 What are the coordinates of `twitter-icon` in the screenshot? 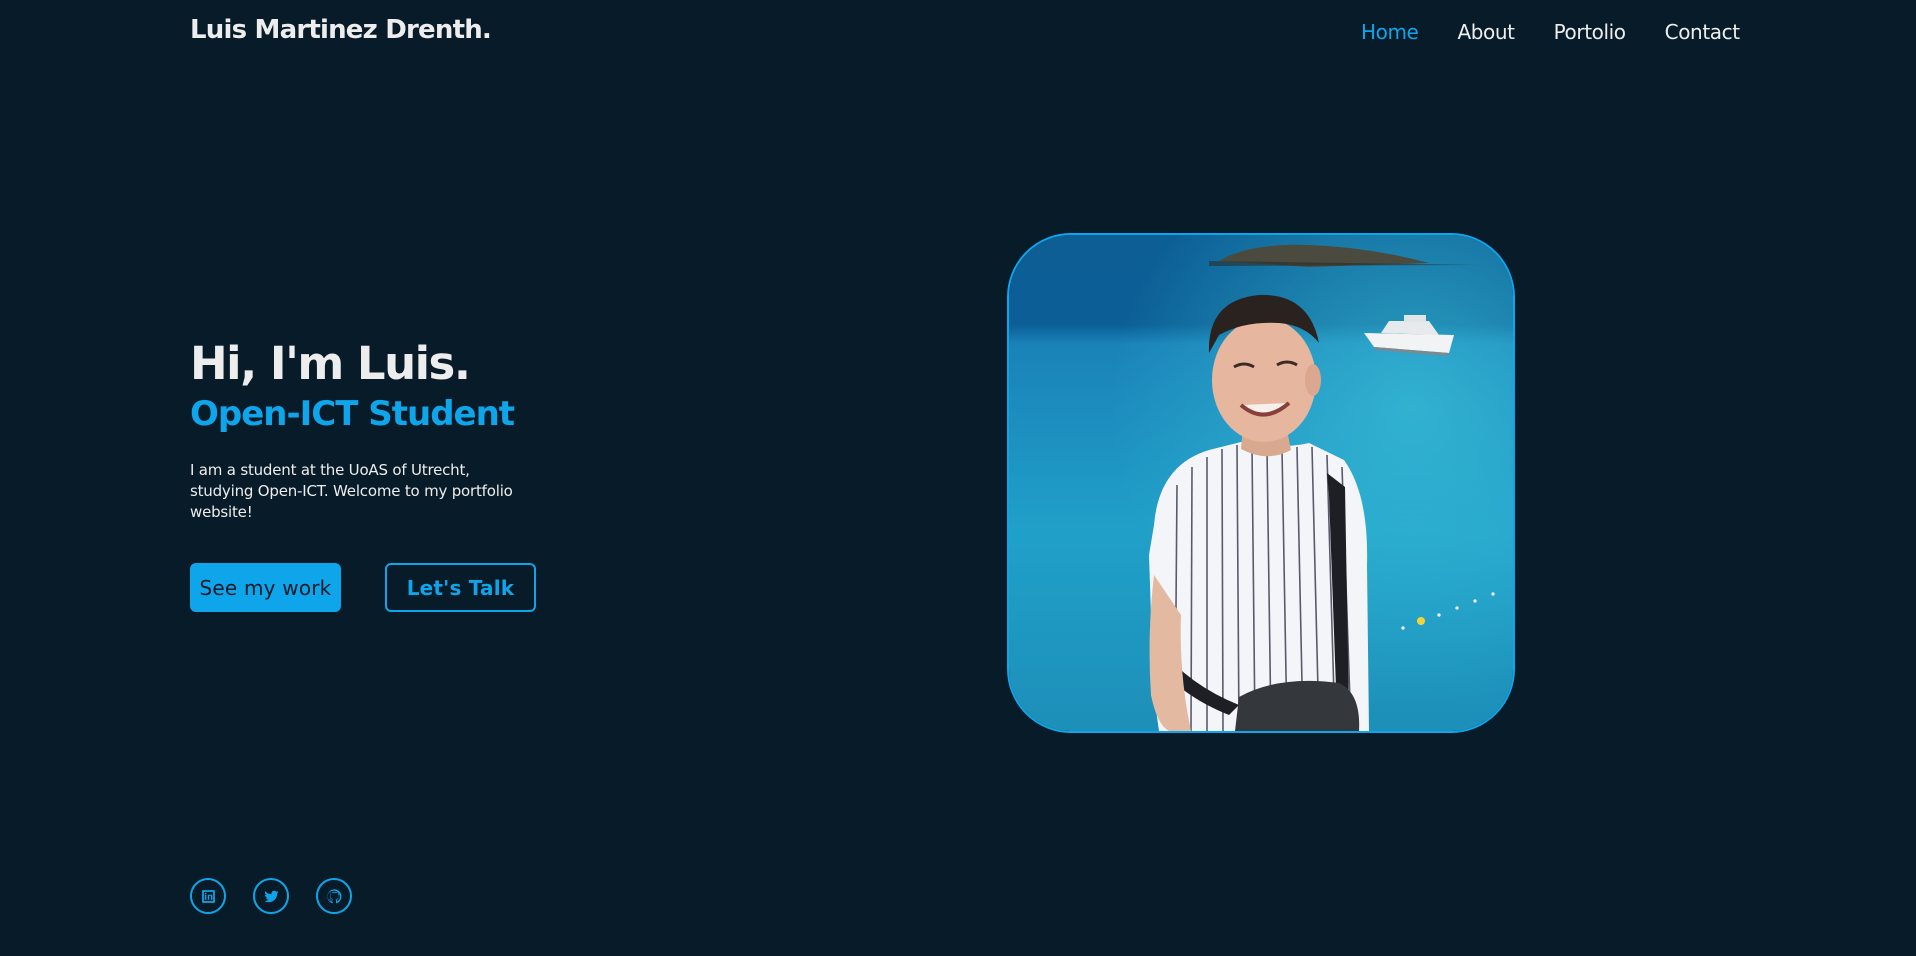 It's located at (271, 896).